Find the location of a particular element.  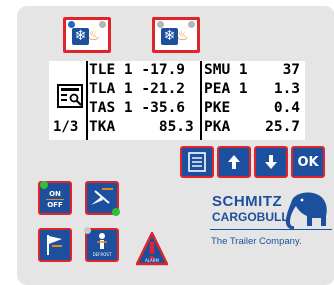

reading-right-2: PEA 1 1.3 is located at coordinates (252, 89).